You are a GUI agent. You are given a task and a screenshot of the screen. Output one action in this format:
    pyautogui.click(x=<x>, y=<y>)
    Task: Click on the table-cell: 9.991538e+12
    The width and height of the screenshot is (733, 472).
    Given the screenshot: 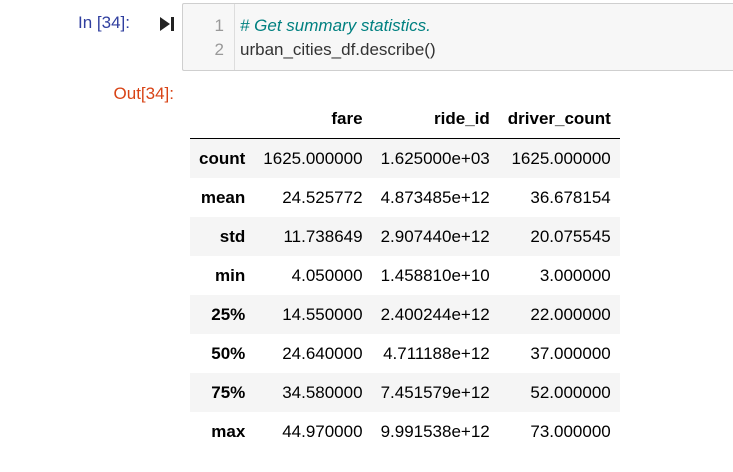 What is the action you would take?
    pyautogui.click(x=435, y=431)
    